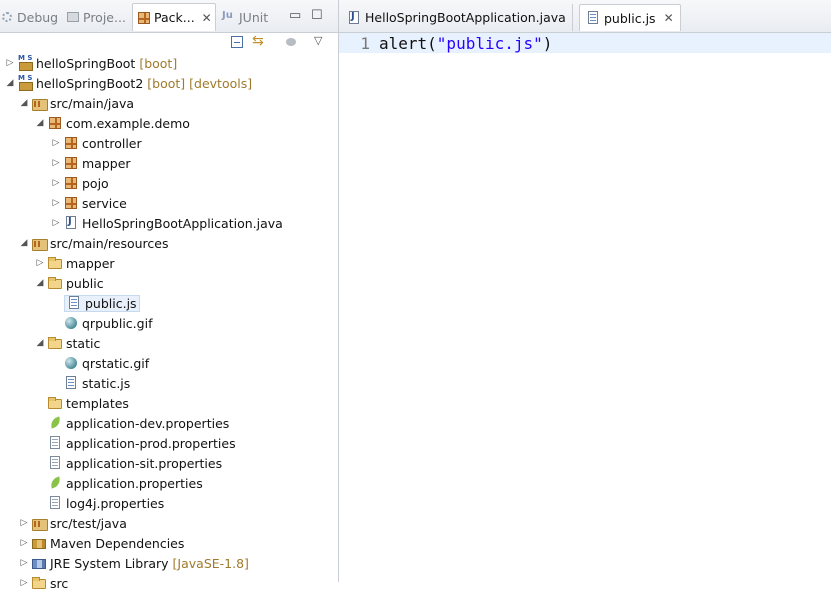 Image resolution: width=831 pixels, height=593 pixels. Describe the element at coordinates (43, 583) in the screenshot. I see `tree-item-src: ▷ src` at that location.